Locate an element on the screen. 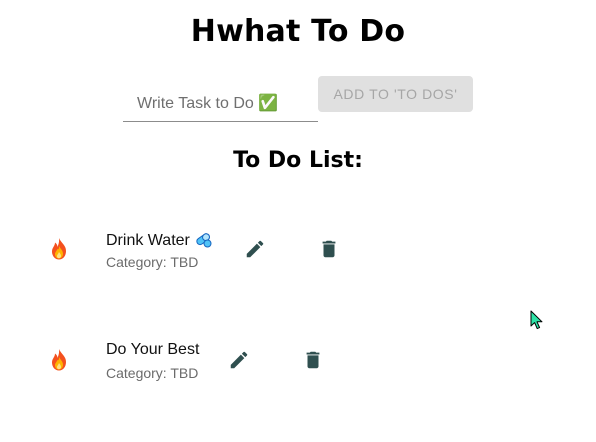 This screenshot has height=442, width=596. todo-list-item: Do Your Best Category: TBD is located at coordinates (298, 360).